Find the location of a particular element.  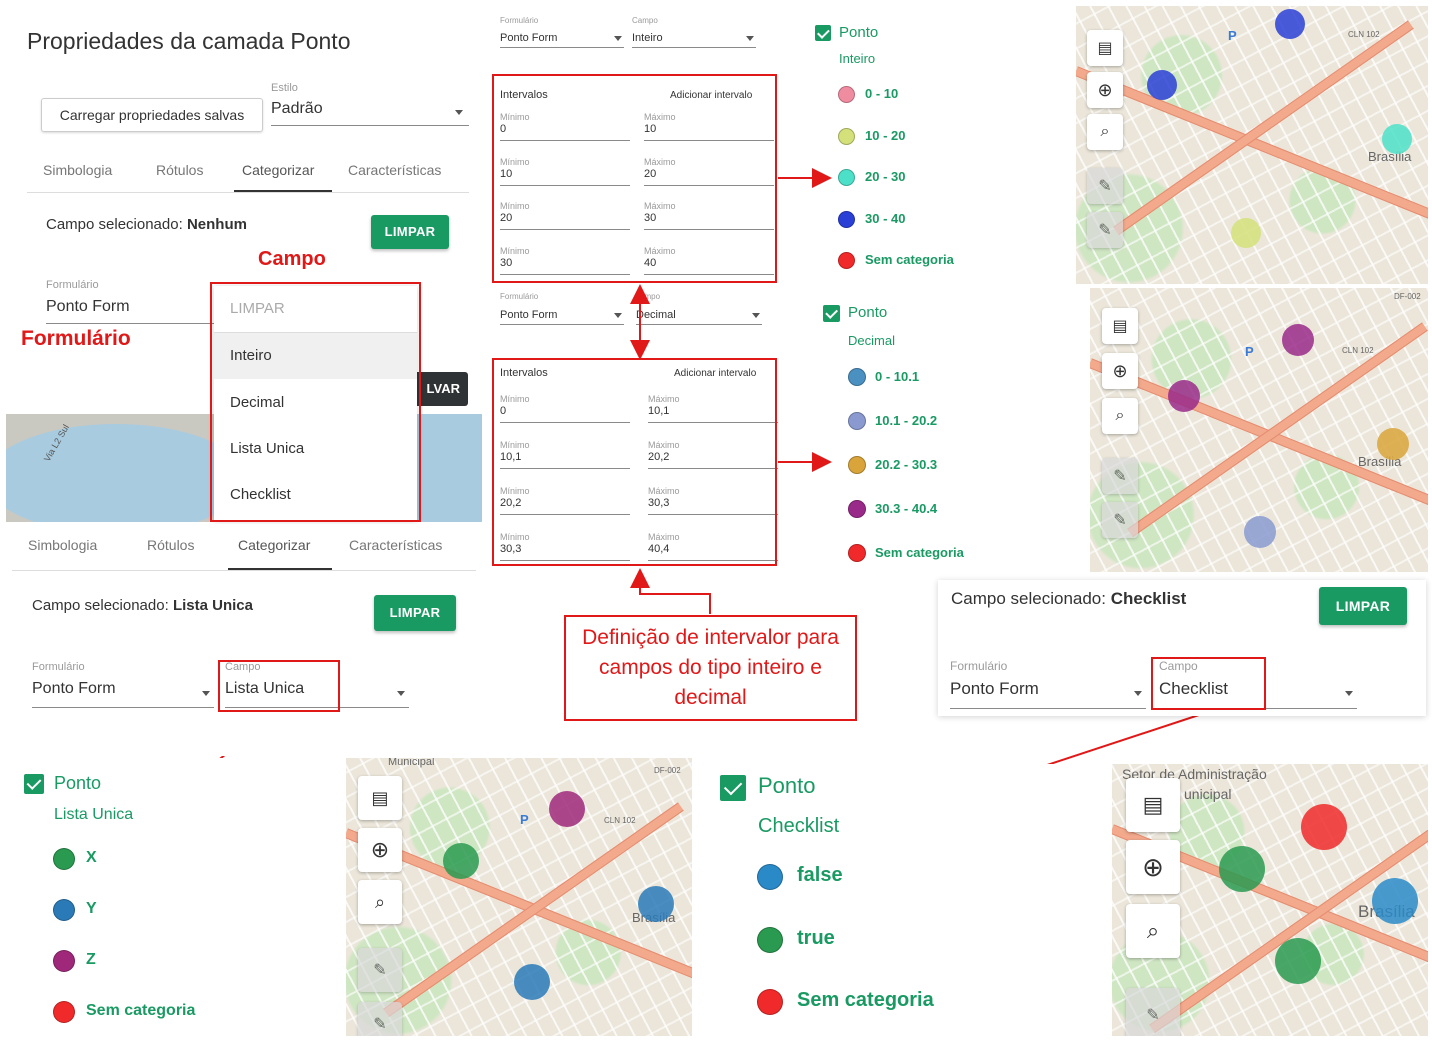

map-label-municipal: Municipal is located at coordinates (411, 763).